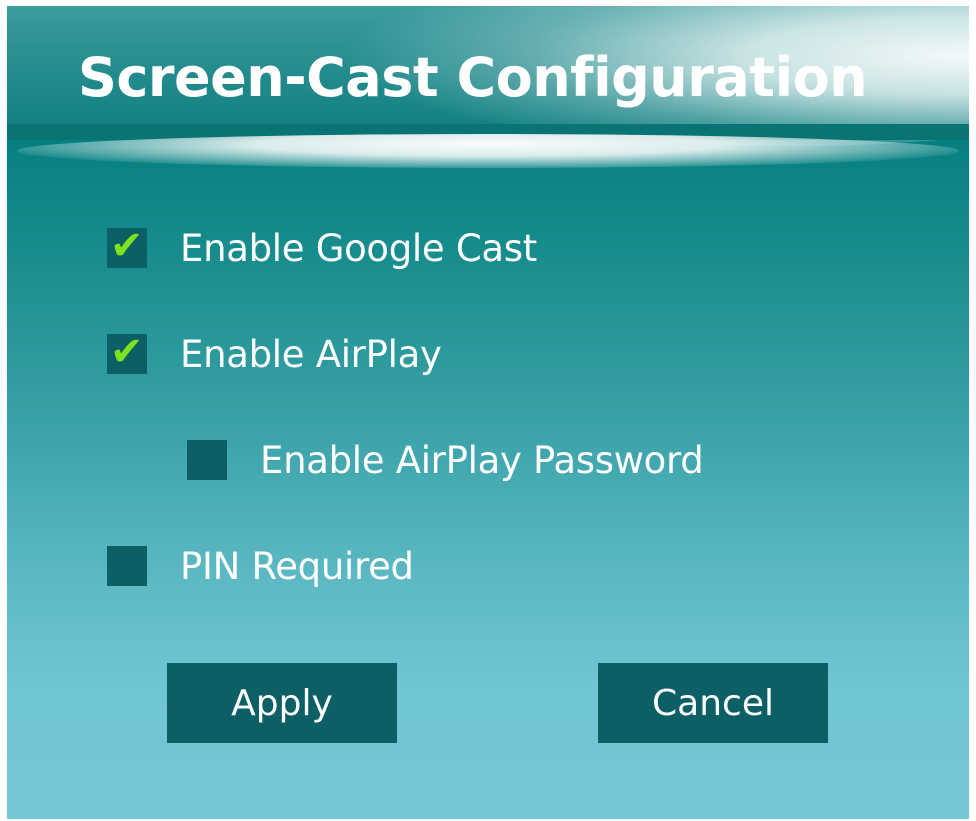  Describe the element at coordinates (282, 703) in the screenshot. I see `apply-button: Apply` at that location.